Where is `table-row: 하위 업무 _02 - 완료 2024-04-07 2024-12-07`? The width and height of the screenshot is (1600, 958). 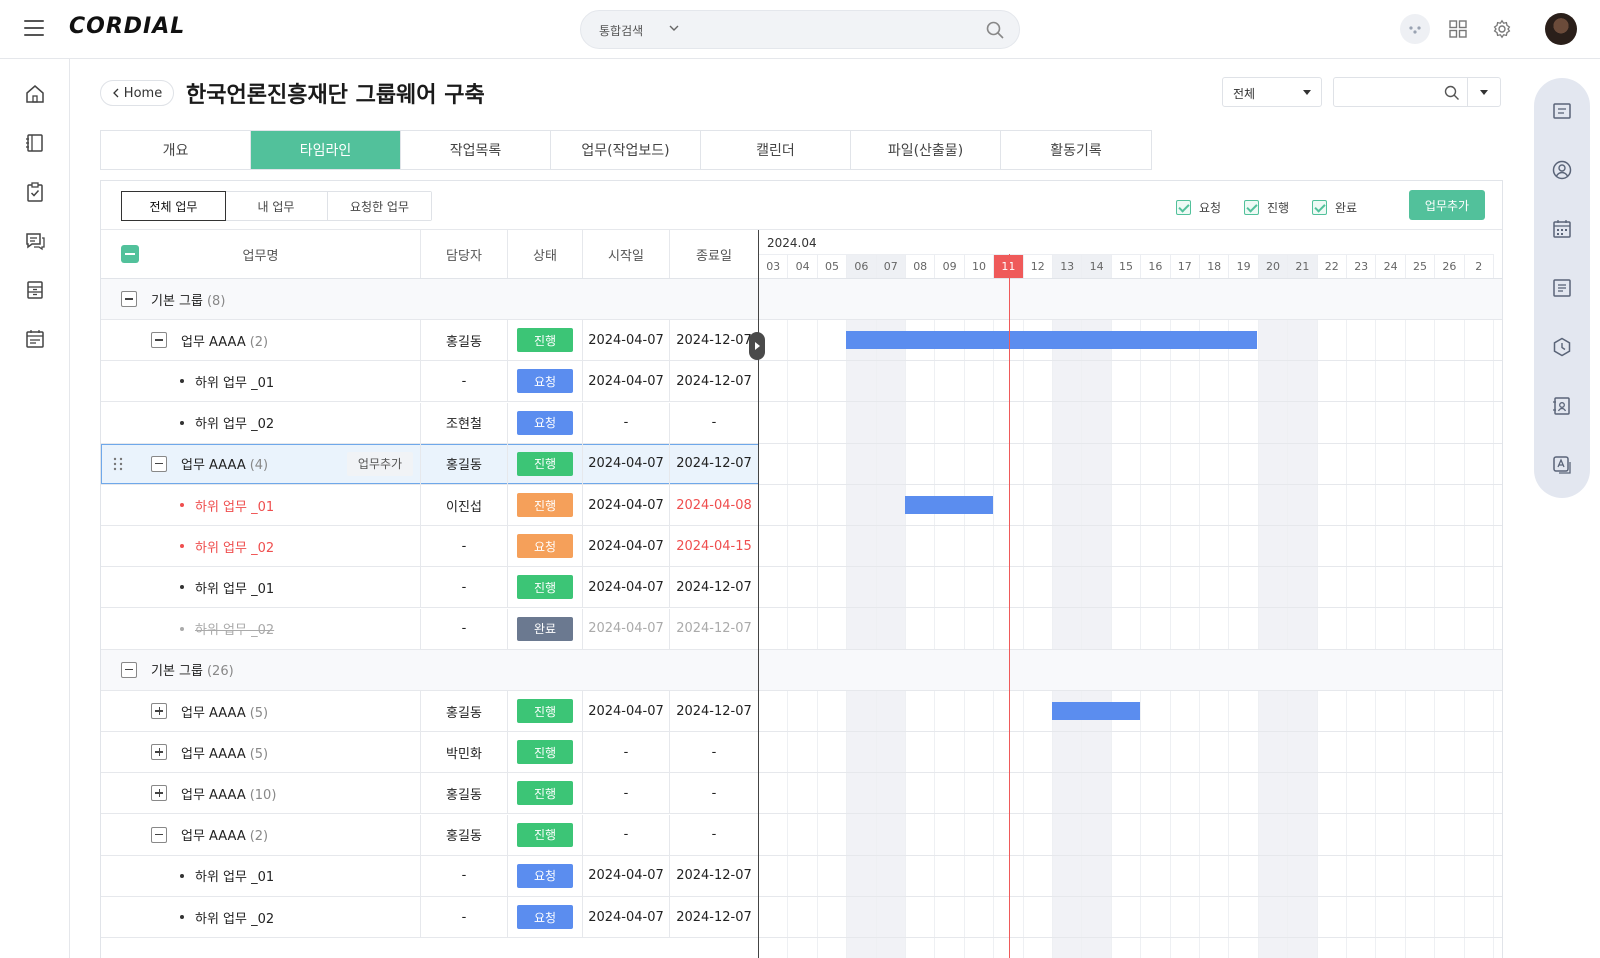 table-row: 하위 업무 _02 - 완료 2024-04-07 2024-12-07 is located at coordinates (801, 629).